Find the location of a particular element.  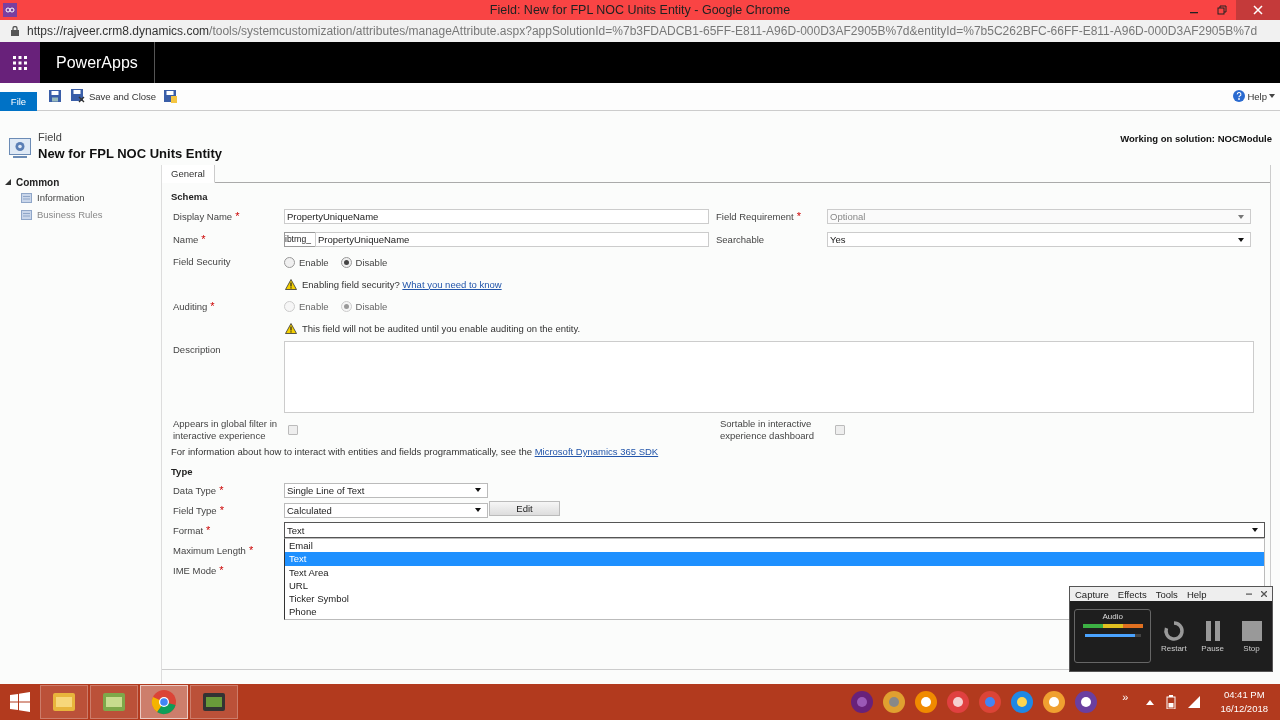

menu-item: Effects is located at coordinates (1132, 594).